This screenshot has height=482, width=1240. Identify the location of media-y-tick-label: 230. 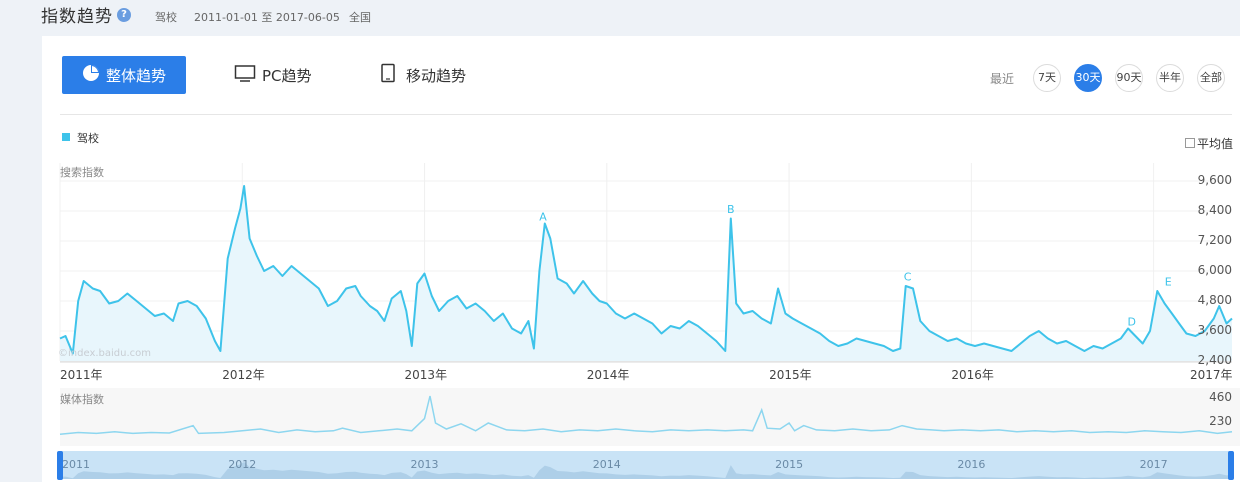
(1220, 421).